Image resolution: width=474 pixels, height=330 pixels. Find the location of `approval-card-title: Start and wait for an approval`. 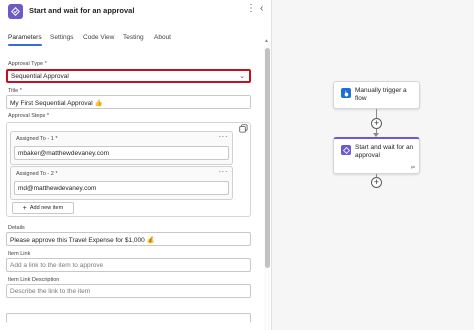

approval-card-title: Start and wait for an approval is located at coordinates (384, 151).